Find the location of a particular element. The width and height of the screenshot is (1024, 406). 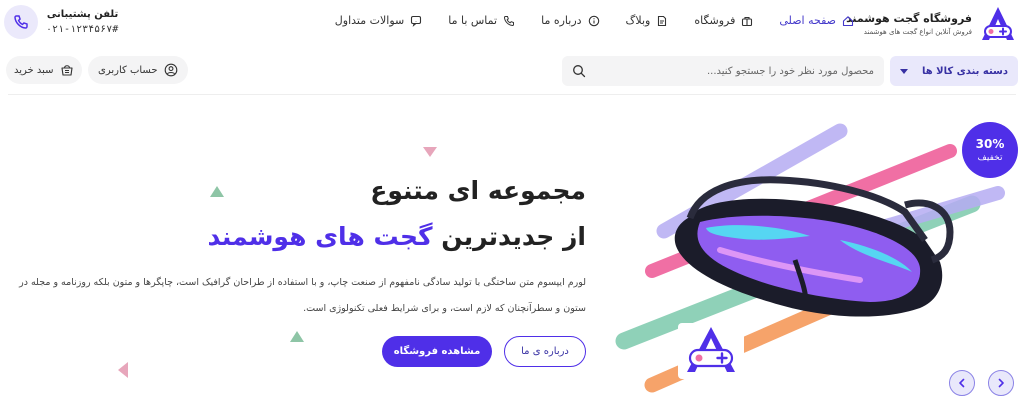

nav-item-faq: سوالات متداول is located at coordinates (378, 20).